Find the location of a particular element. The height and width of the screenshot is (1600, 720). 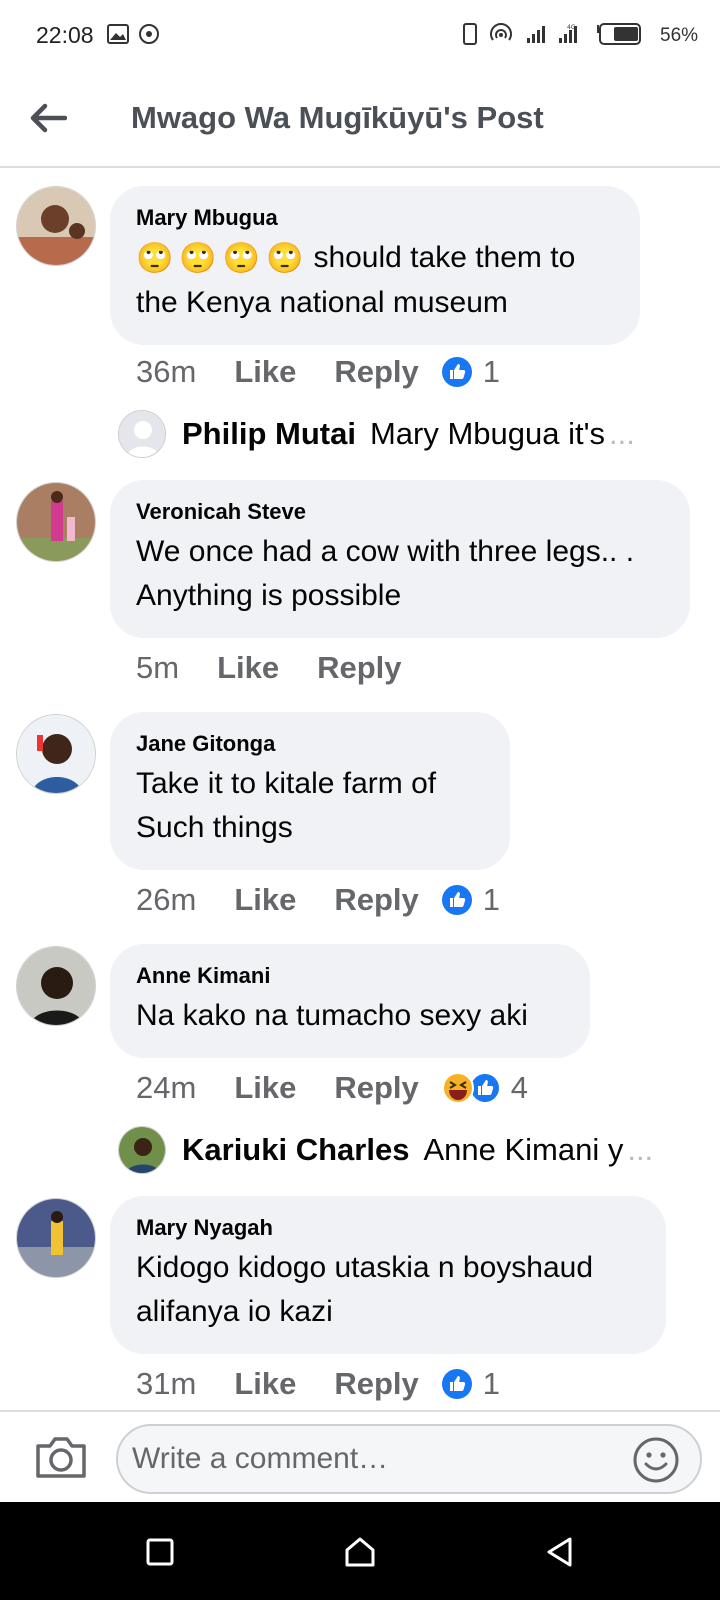

sync-icon is located at coordinates (149, 34).